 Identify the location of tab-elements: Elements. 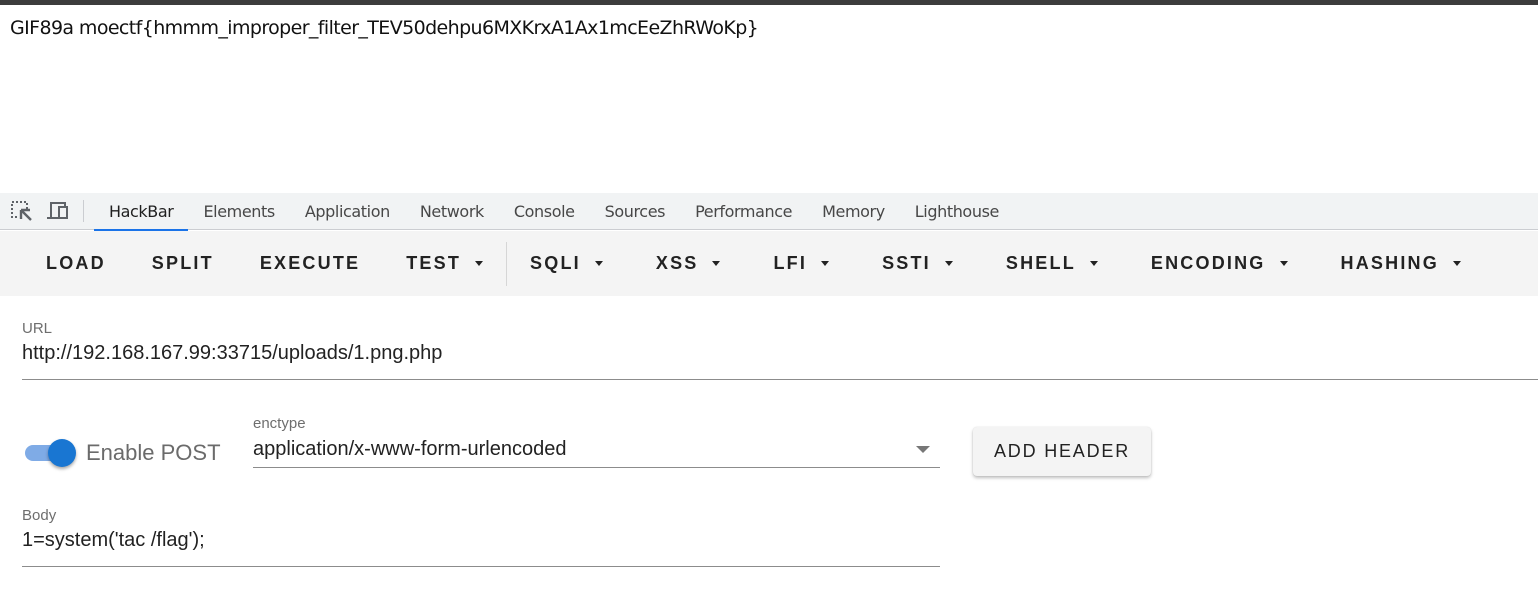
(238, 211).